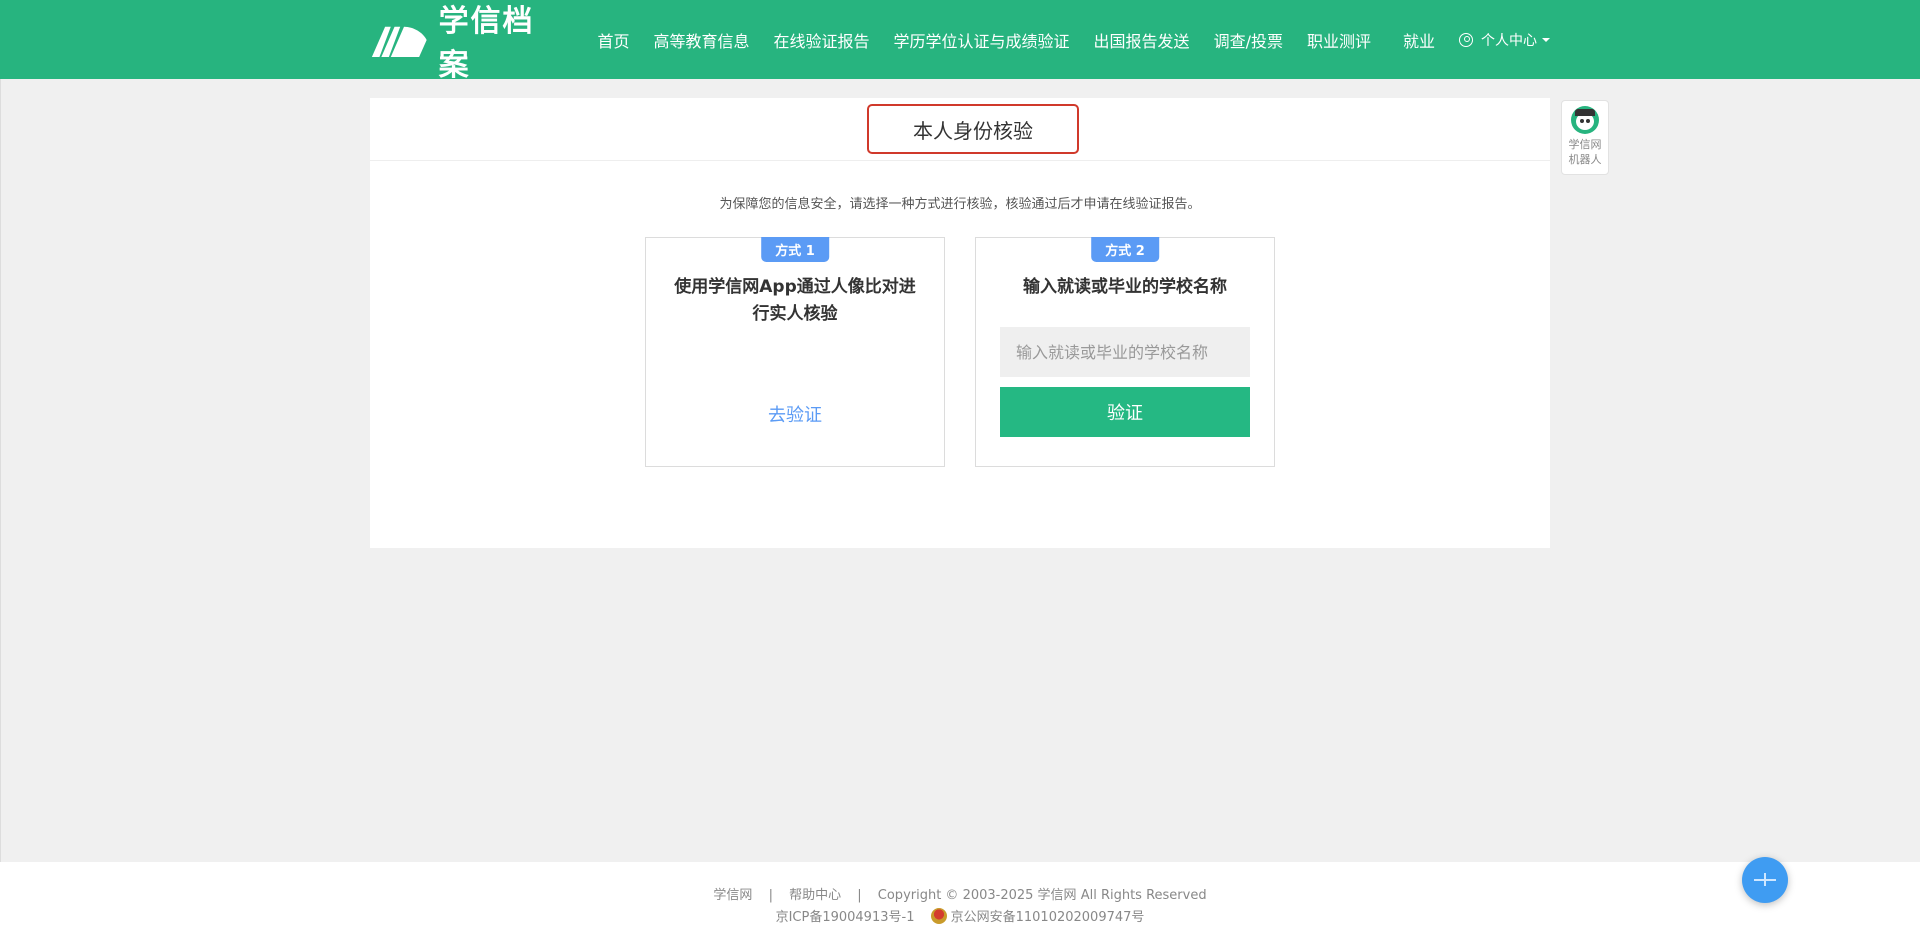 The height and width of the screenshot is (943, 1920). Describe the element at coordinates (795, 352) in the screenshot. I see `method-card-app: 方式 1 使用学信网App通过人像比对进行实人核验 去验证` at that location.